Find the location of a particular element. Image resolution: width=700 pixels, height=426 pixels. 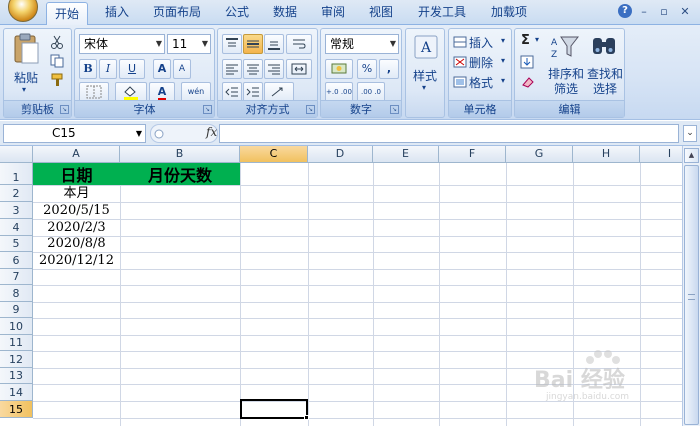

wrap-text-button is located at coordinates (299, 44).